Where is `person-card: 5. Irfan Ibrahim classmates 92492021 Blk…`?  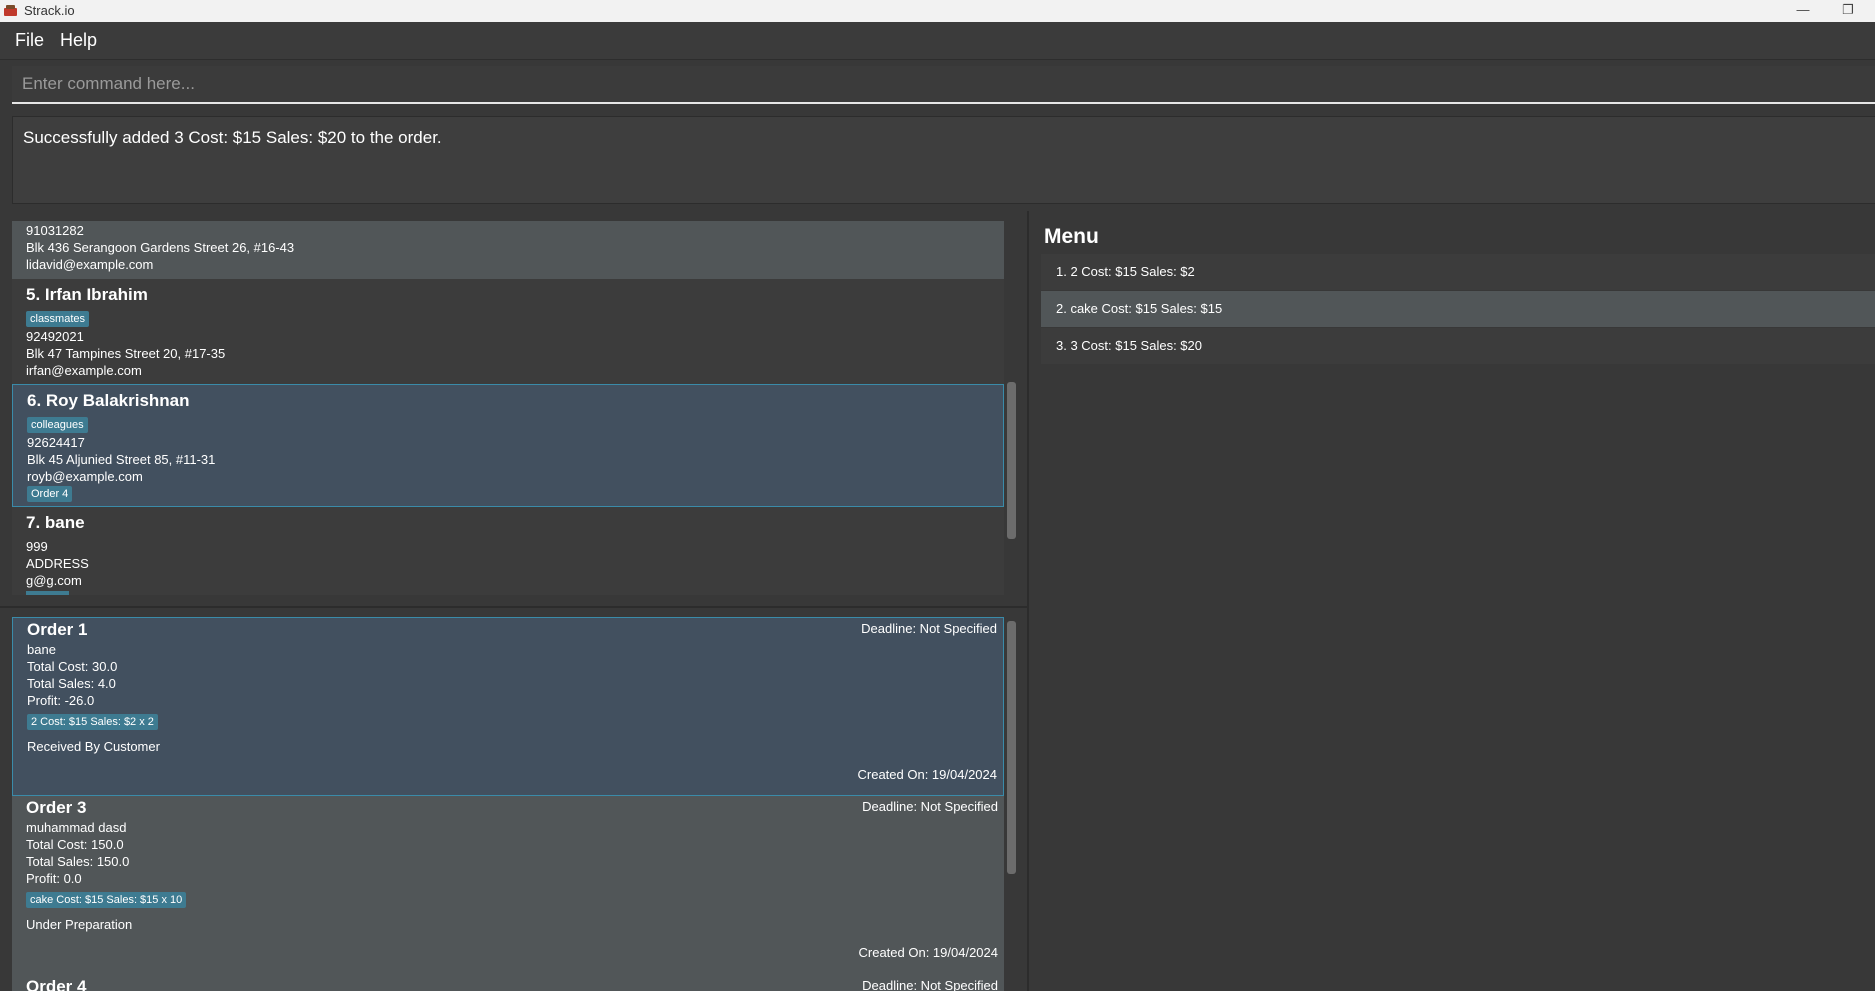 person-card: 5. Irfan Ibrahim classmates 92492021 Blk… is located at coordinates (508, 331).